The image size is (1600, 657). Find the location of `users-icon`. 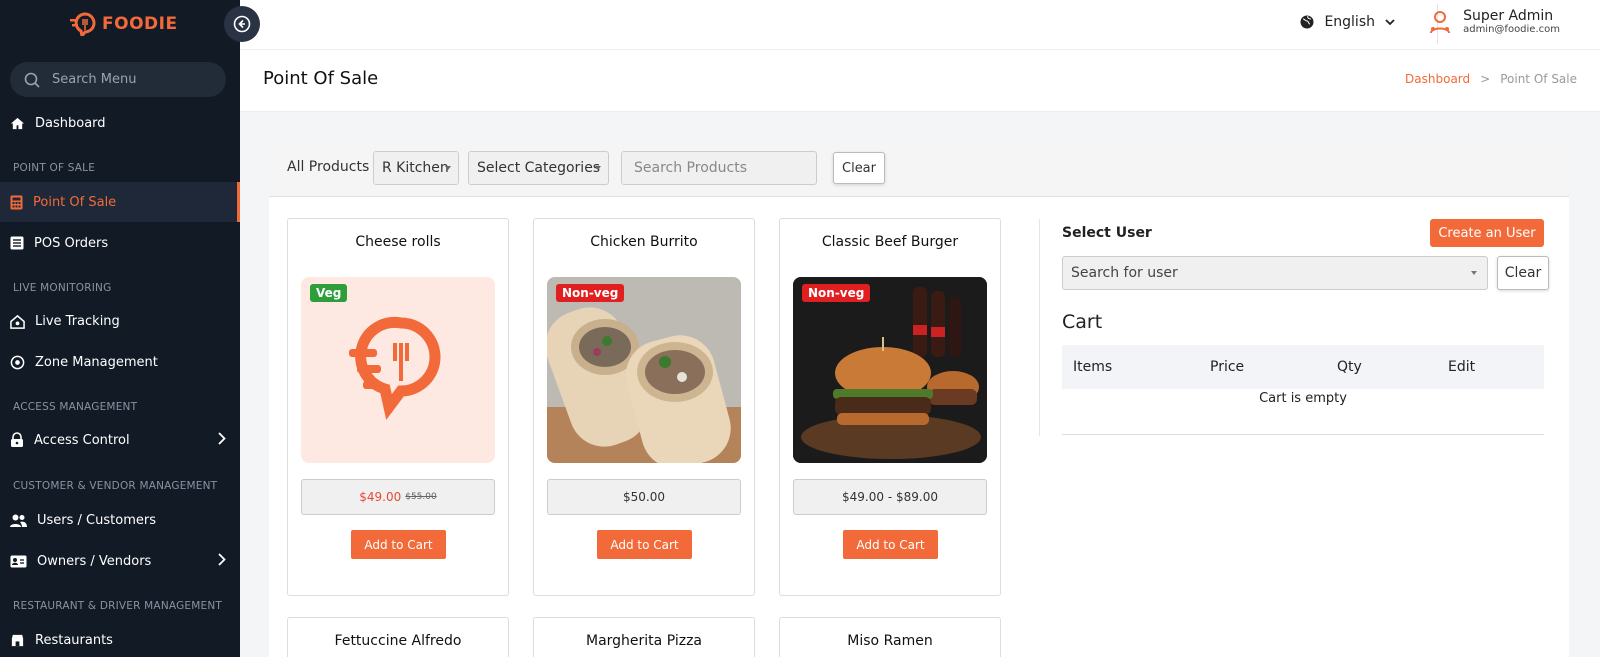

users-icon is located at coordinates (18, 520).